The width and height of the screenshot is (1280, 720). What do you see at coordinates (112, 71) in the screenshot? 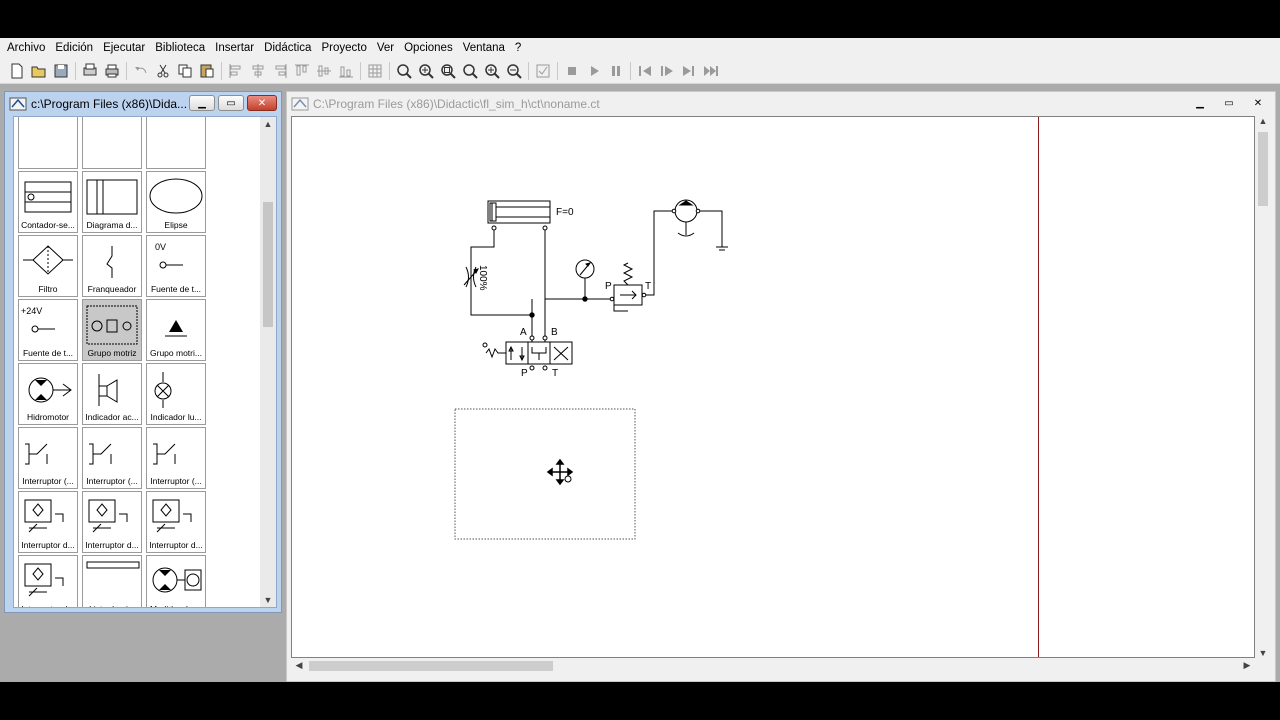
I see `print-icon` at bounding box center [112, 71].